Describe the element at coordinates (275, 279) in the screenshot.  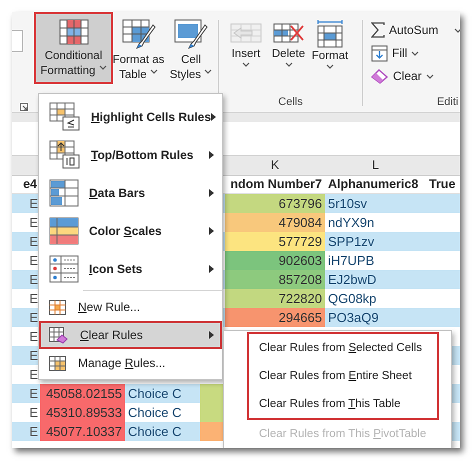
I see `table-cell: 857208` at that location.